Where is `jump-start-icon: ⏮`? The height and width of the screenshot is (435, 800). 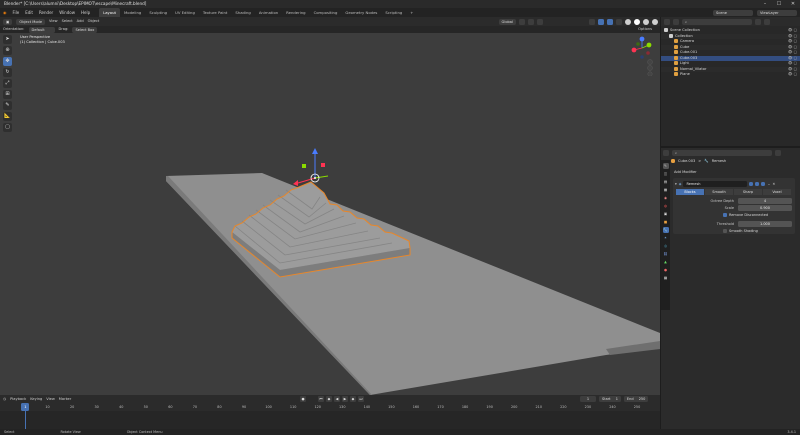 jump-start-icon: ⏮ is located at coordinates (321, 399).